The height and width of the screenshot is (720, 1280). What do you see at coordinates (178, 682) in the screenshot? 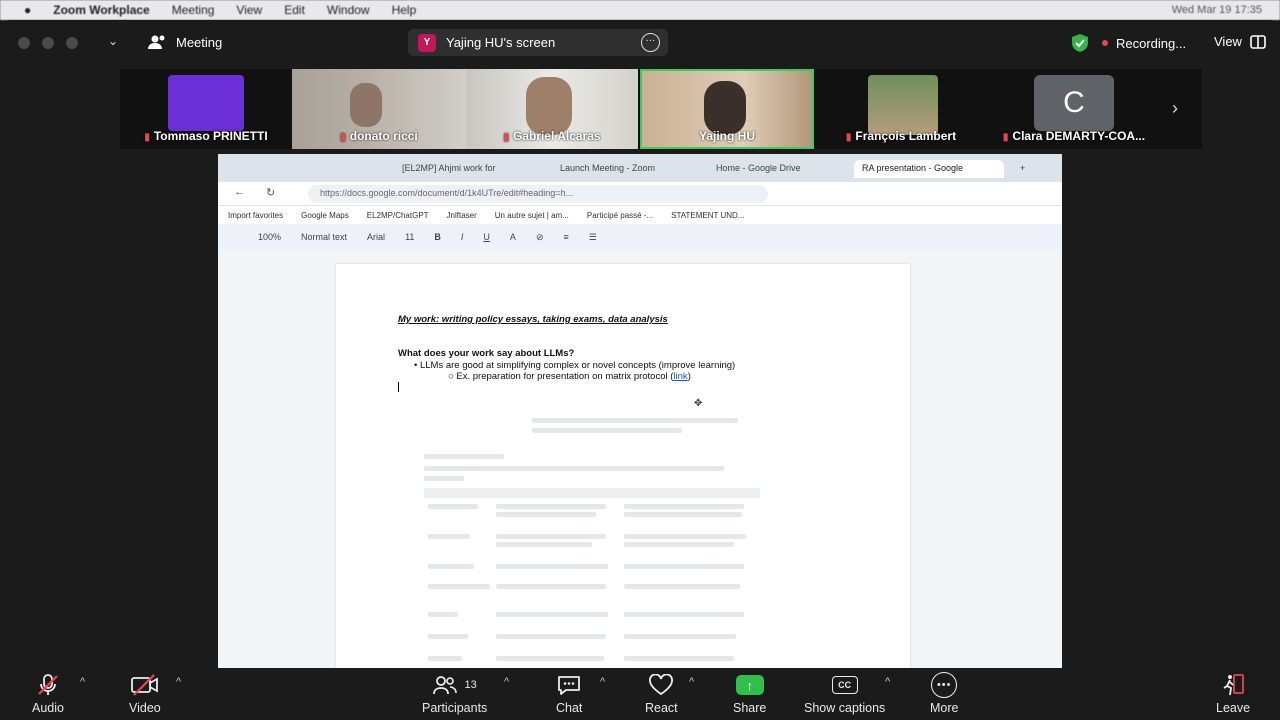
I see `video-options-chevron-icon: ^` at bounding box center [178, 682].